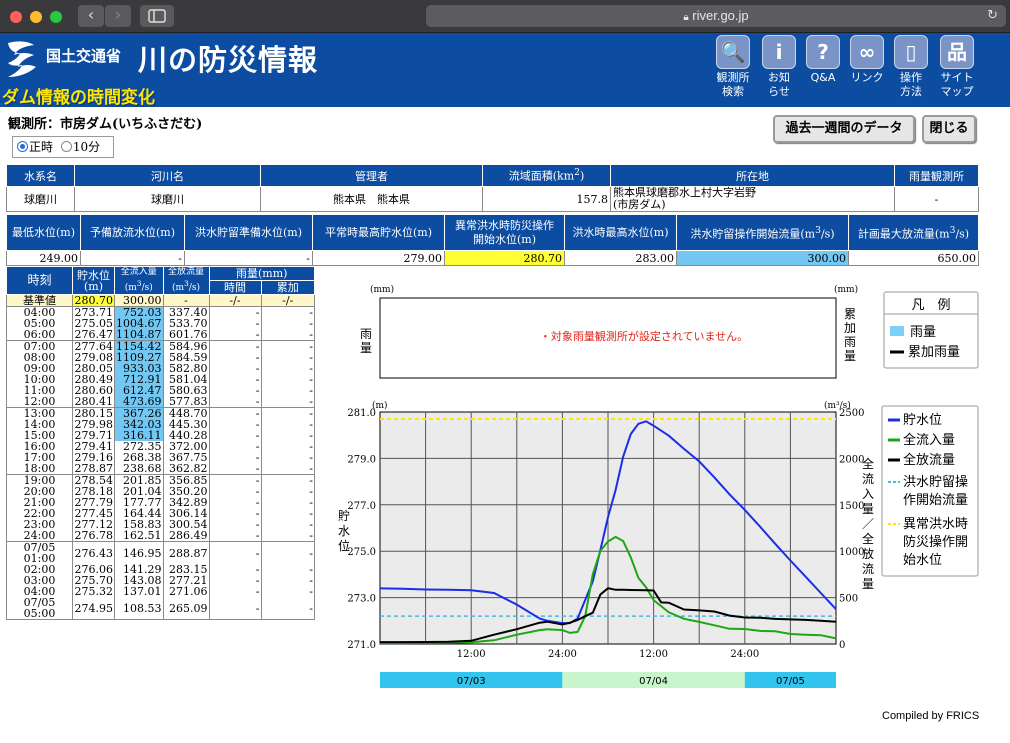 Image resolution: width=1010 pixels, height=743 pixels. Describe the element at coordinates (733, 77) in the screenshot. I see `nav-label: 観測所` at that location.